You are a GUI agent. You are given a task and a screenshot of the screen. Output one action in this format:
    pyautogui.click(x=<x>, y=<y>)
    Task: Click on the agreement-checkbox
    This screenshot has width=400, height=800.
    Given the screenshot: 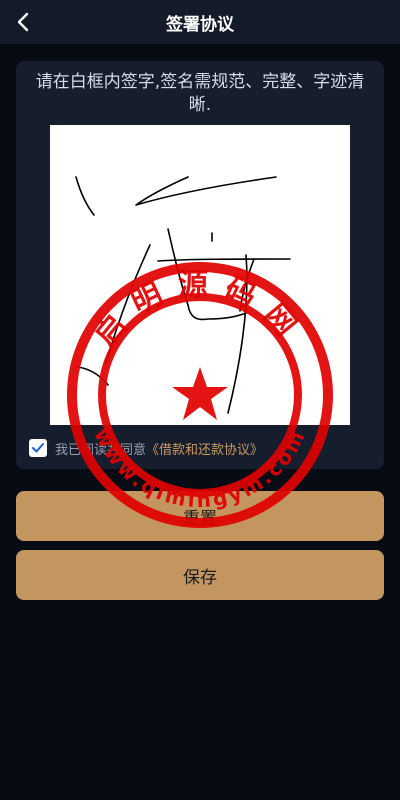 What is the action you would take?
    pyautogui.click(x=38, y=448)
    